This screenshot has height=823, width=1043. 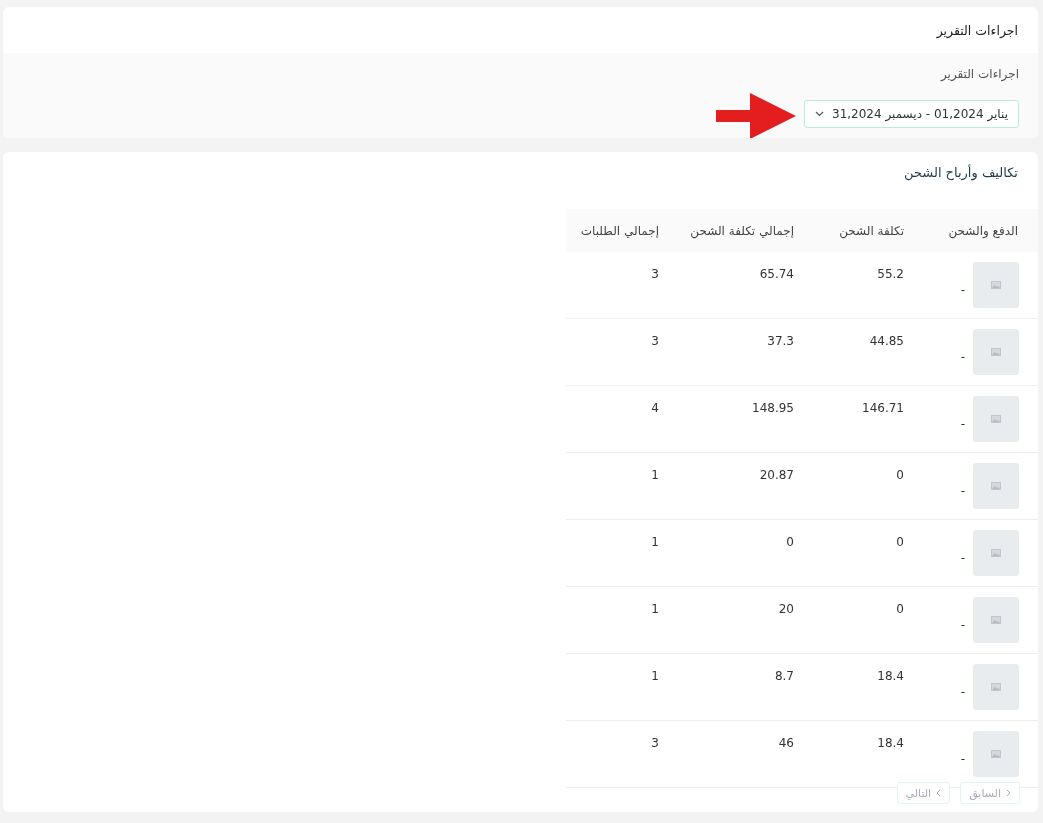 What do you see at coordinates (786, 743) in the screenshot?
I see `table-cell: 46` at bounding box center [786, 743].